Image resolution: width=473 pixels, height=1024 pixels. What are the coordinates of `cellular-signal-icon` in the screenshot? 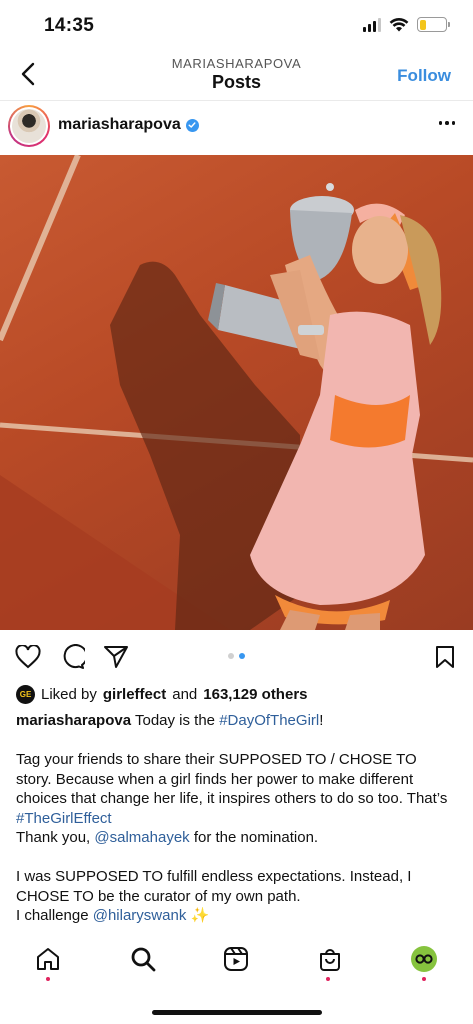 It's located at (372, 24).